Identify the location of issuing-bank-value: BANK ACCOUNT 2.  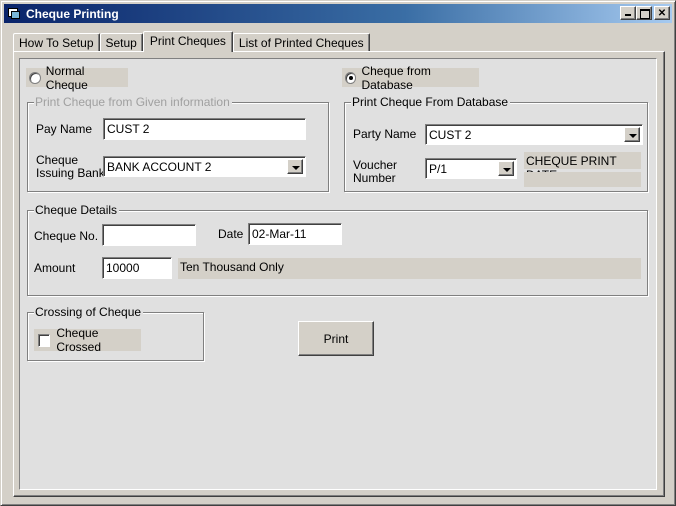
(159, 167).